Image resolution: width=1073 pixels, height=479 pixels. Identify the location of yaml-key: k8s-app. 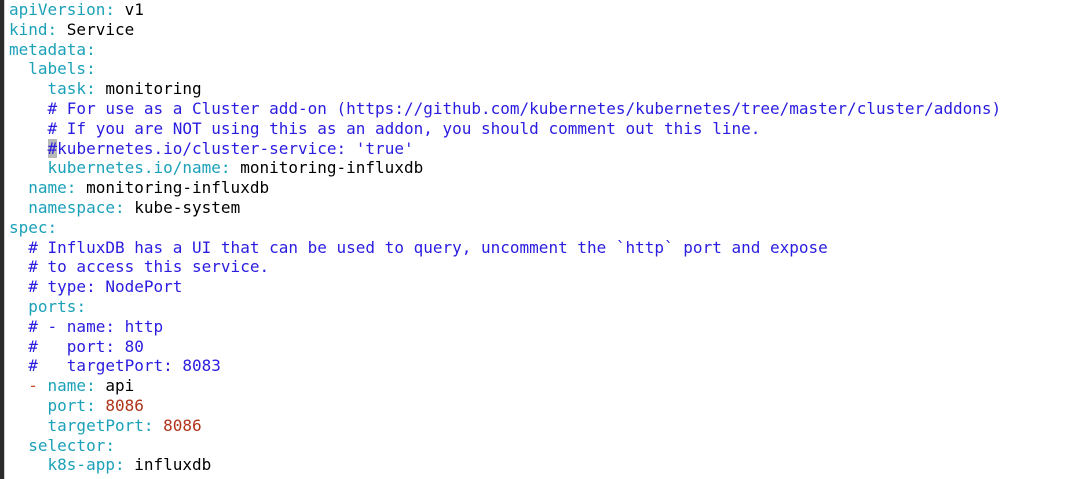
(81, 465).